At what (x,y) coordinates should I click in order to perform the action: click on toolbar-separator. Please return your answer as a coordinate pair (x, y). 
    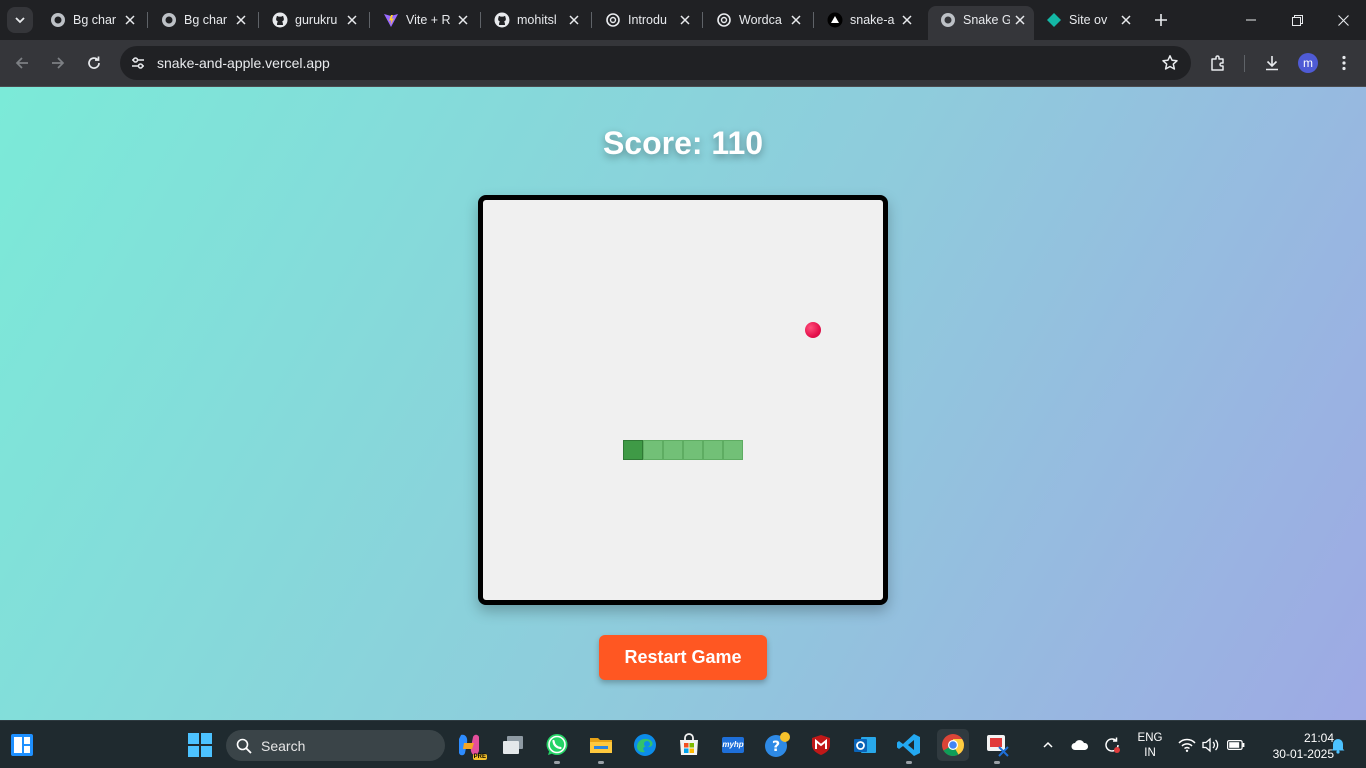
    Looking at the image, I should click on (1244, 63).